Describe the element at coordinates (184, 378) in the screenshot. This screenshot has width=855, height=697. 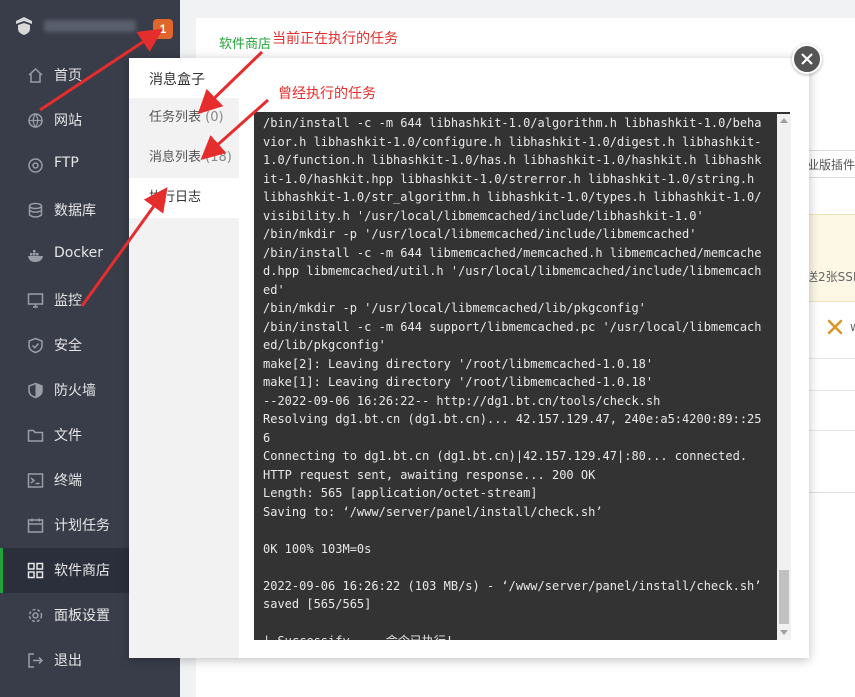
I see `modal-nav: 任务列表 (0) 消息列表 (18) 执行日志` at that location.